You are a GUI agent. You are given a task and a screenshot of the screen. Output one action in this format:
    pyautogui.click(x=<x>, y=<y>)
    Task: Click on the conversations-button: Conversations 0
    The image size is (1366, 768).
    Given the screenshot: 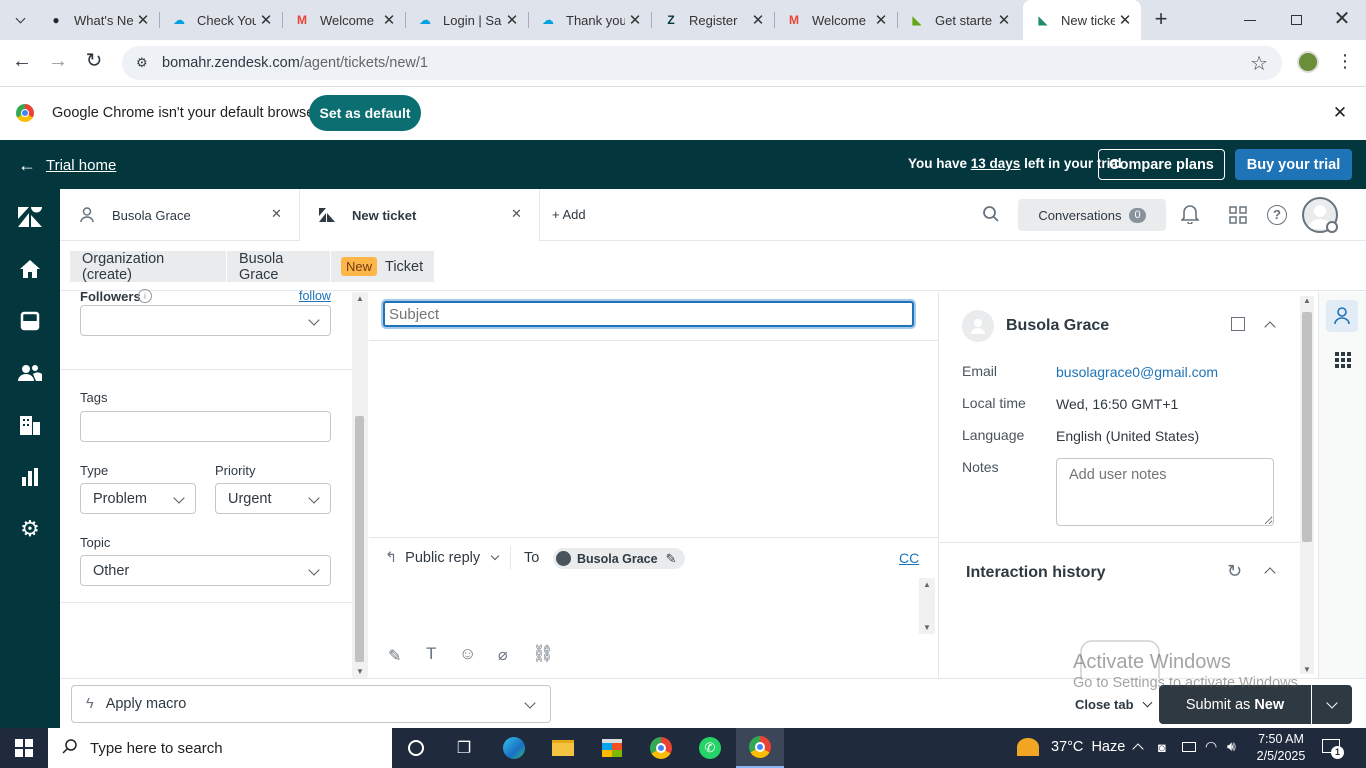 What is the action you would take?
    pyautogui.click(x=1092, y=215)
    